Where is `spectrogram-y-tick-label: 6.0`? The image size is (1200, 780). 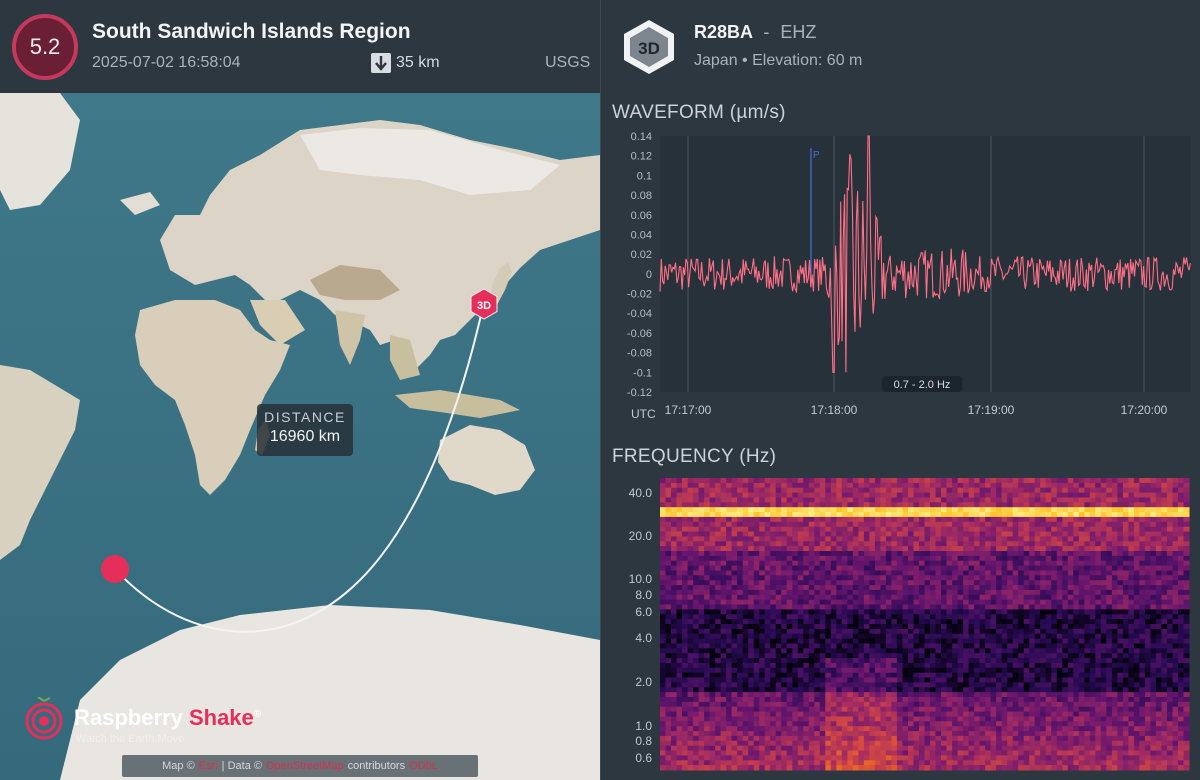
spectrogram-y-tick-label: 6.0 is located at coordinates (643, 612).